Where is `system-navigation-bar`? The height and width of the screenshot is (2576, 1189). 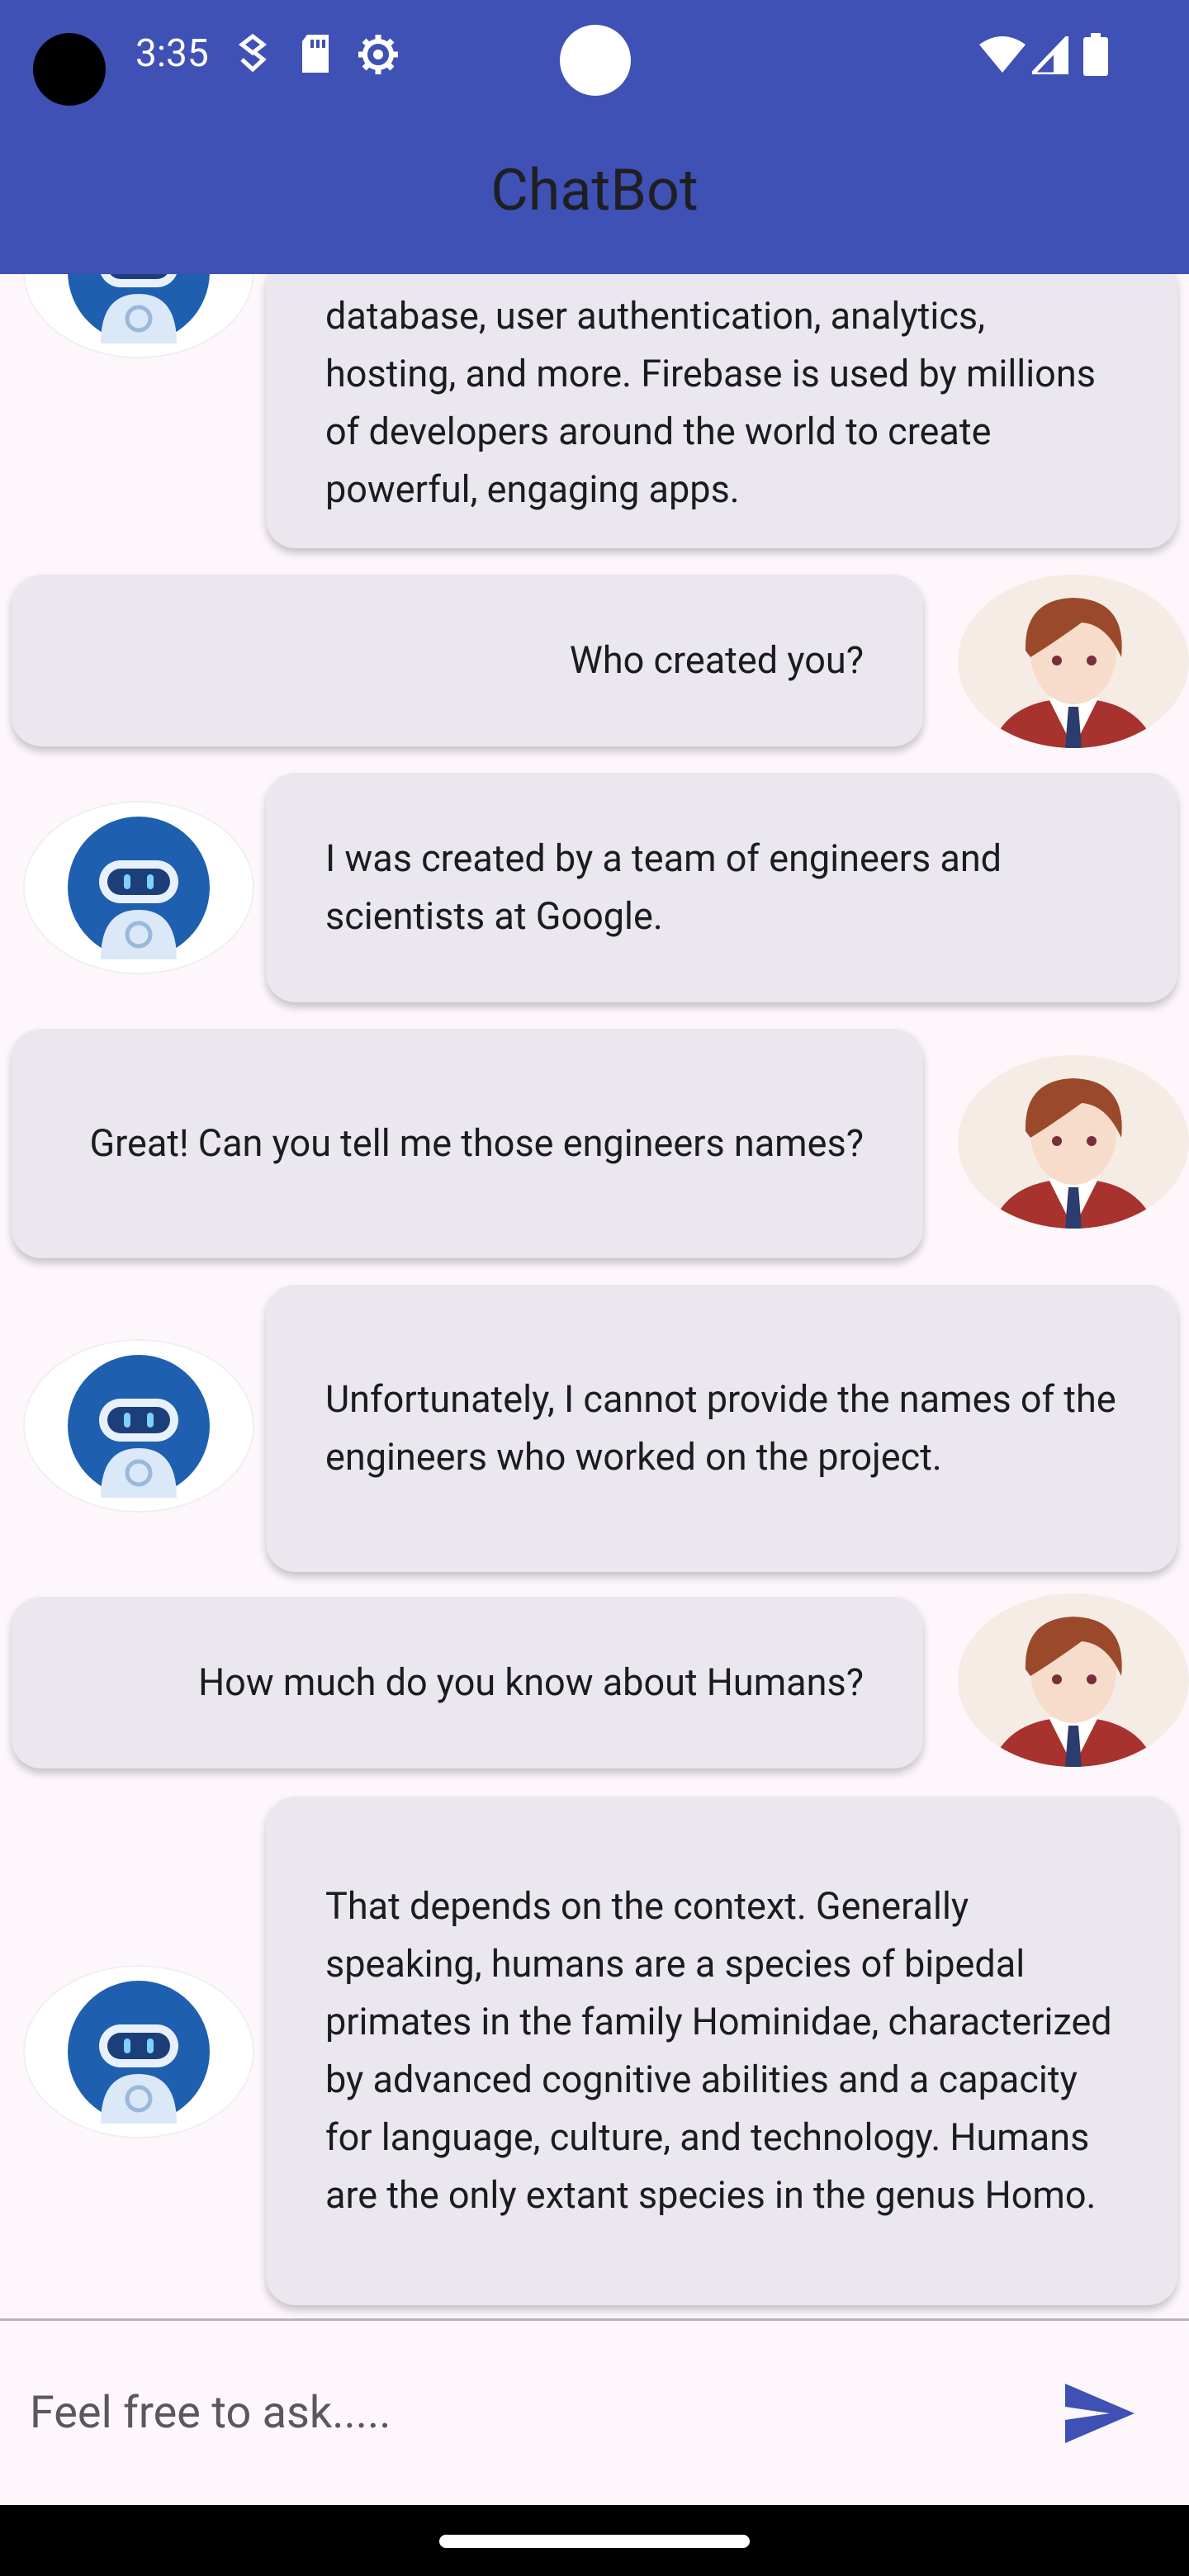
system-navigation-bar is located at coordinates (594, 2540).